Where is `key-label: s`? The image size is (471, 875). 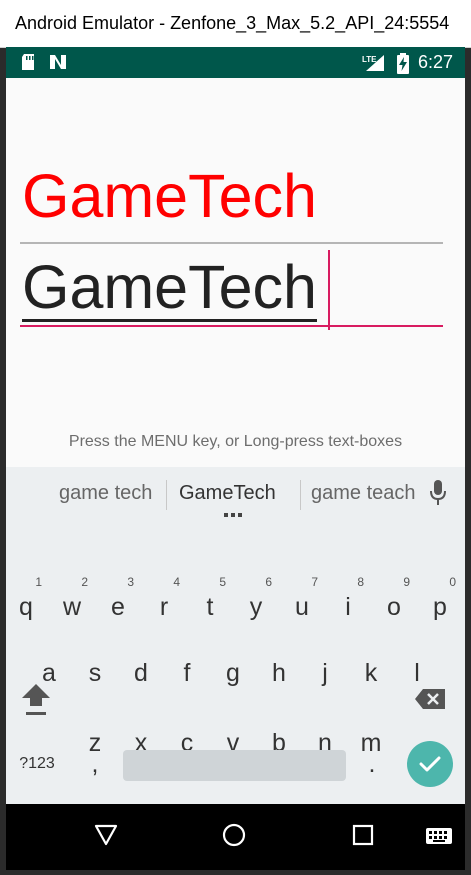
key-label: s is located at coordinates (95, 673).